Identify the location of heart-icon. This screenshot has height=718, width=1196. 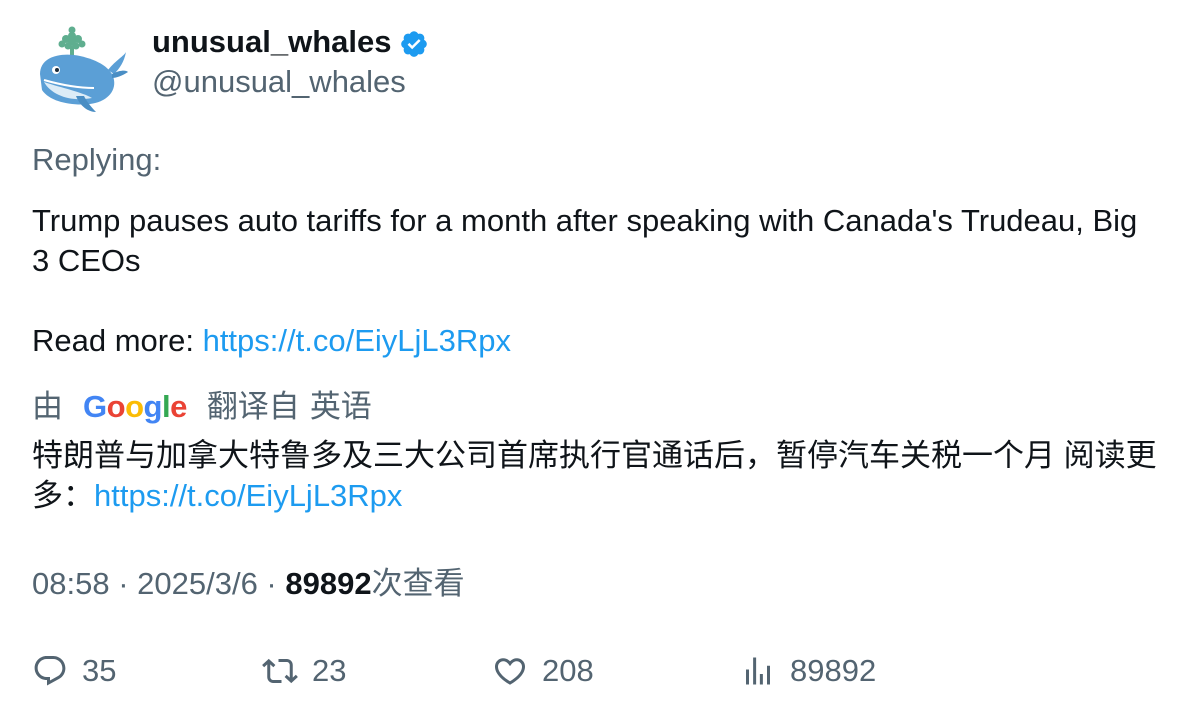
(510, 671).